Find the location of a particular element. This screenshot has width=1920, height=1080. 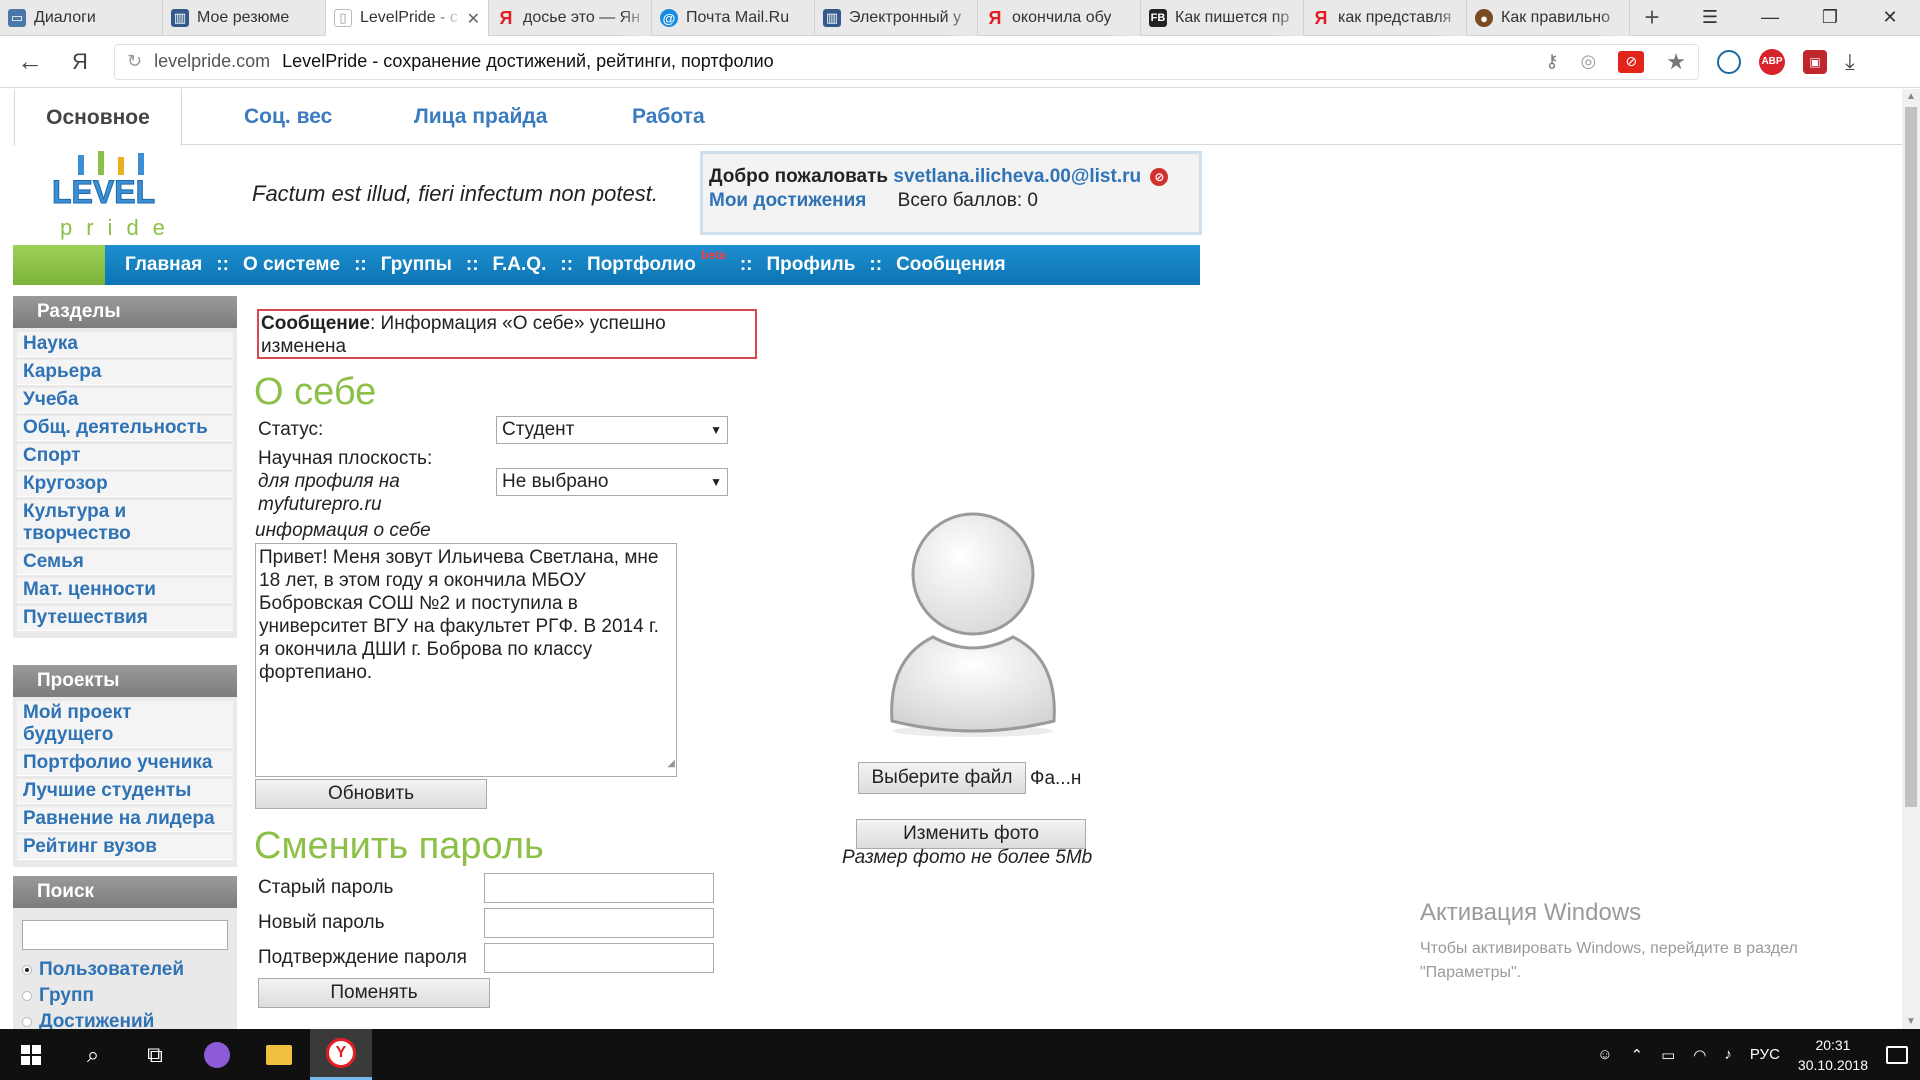

reload-icon: ↻ is located at coordinates (134, 61).